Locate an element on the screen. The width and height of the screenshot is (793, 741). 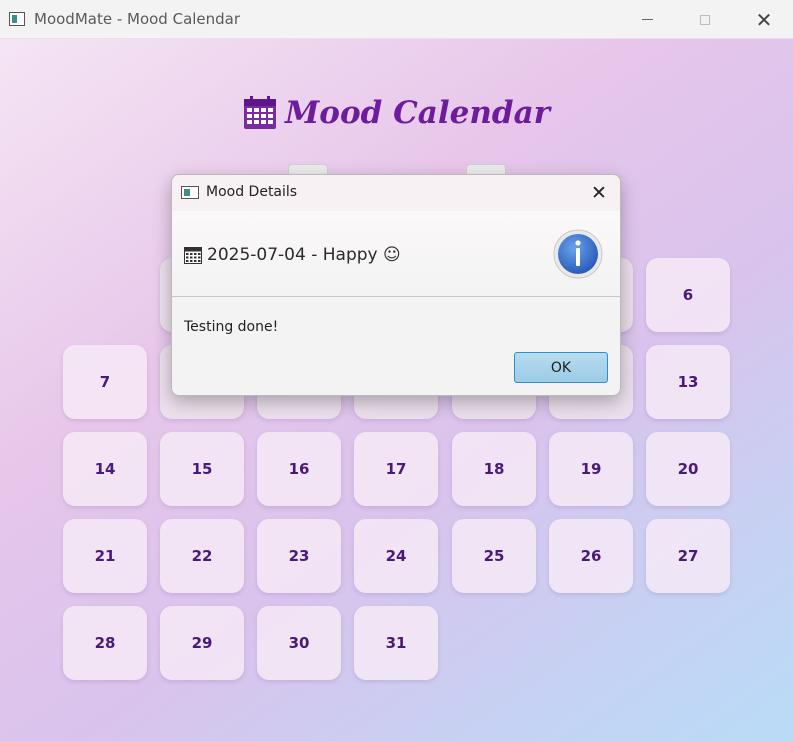
ok-button: OK is located at coordinates (561, 367).